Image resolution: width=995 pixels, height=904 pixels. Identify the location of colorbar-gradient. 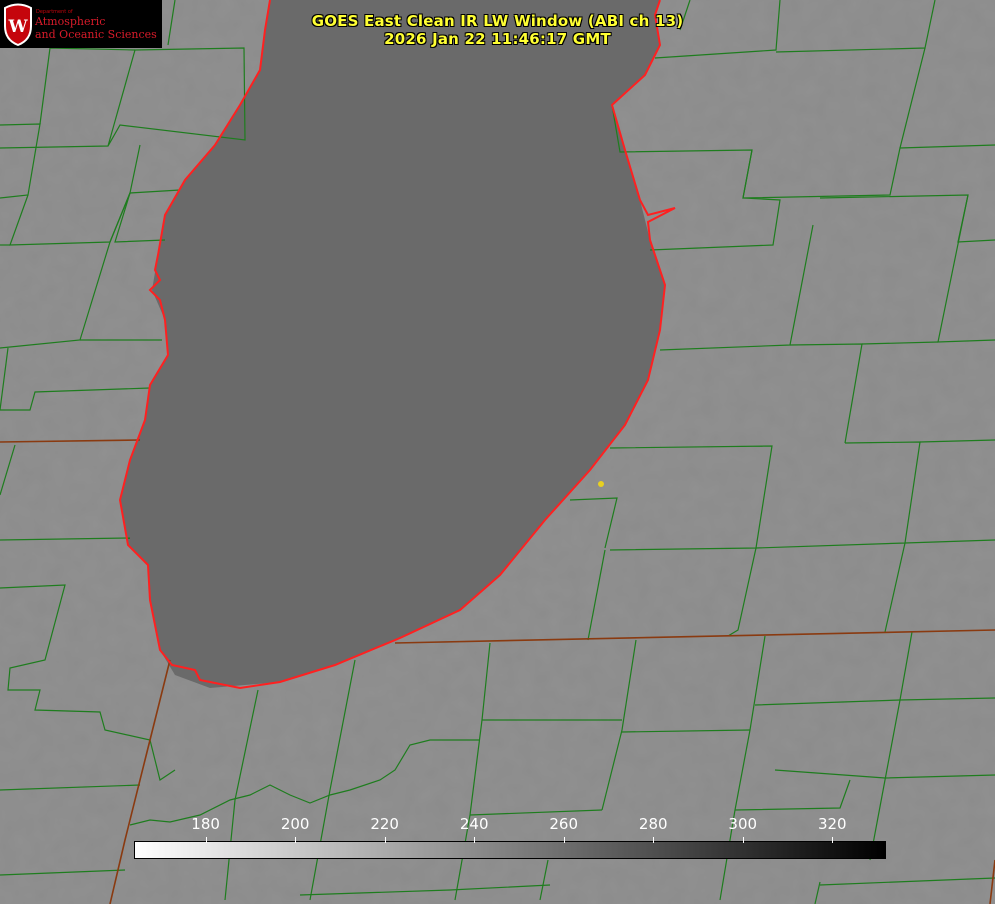
(510, 850).